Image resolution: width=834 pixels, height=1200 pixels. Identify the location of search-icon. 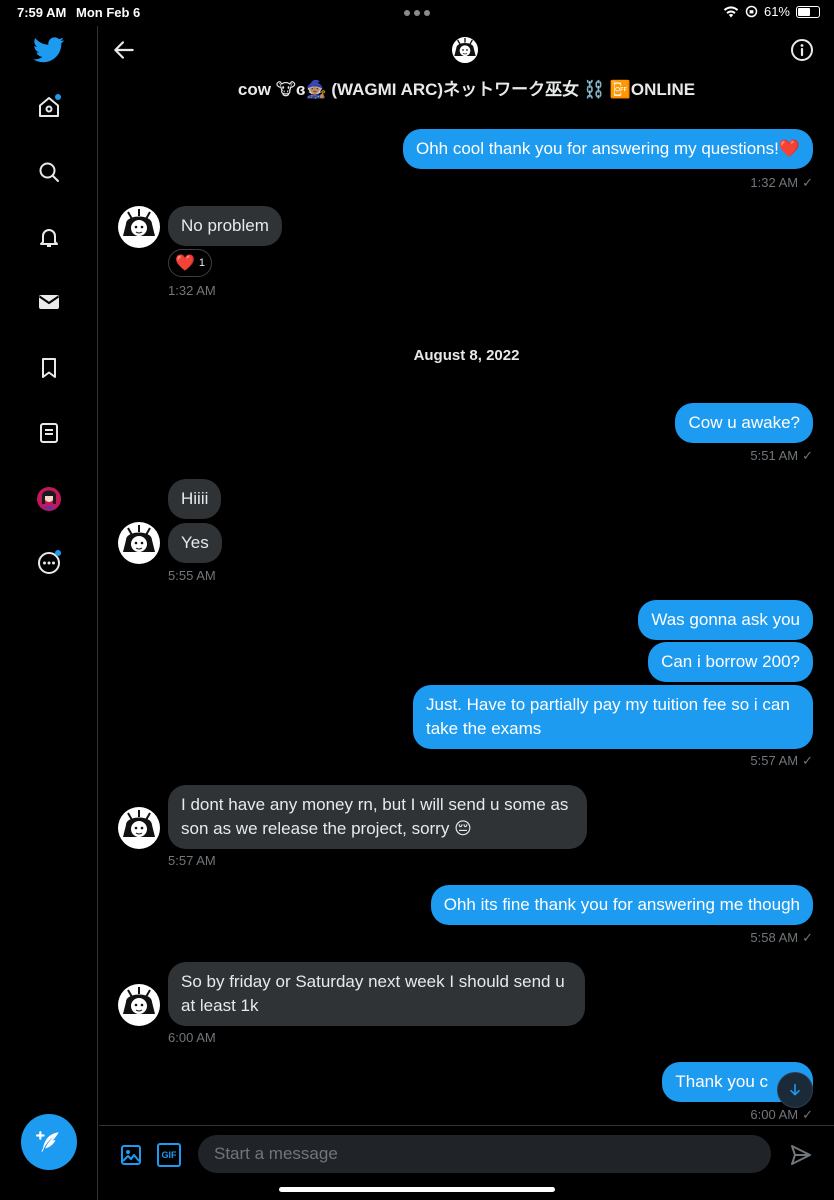
(49, 172).